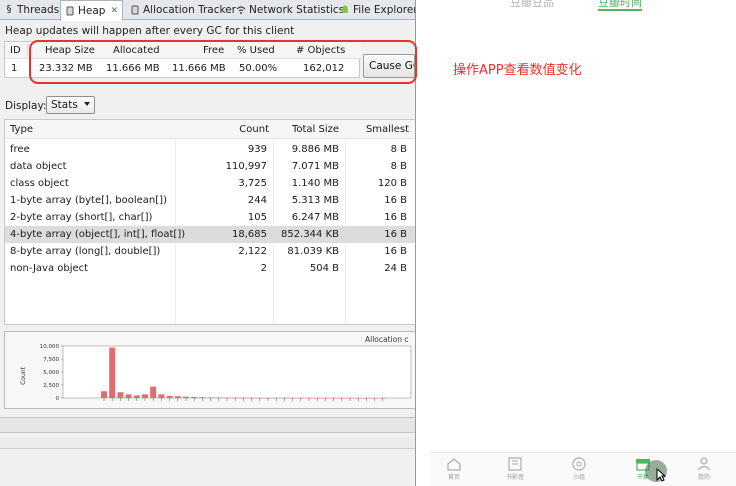 The height and width of the screenshot is (486, 736). I want to click on cause-gc-button: Cause GC, so click(389, 66).